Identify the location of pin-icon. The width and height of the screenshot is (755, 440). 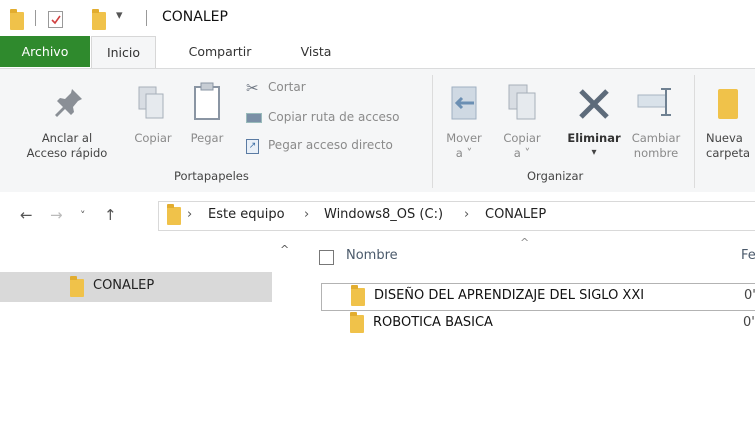
(68, 103).